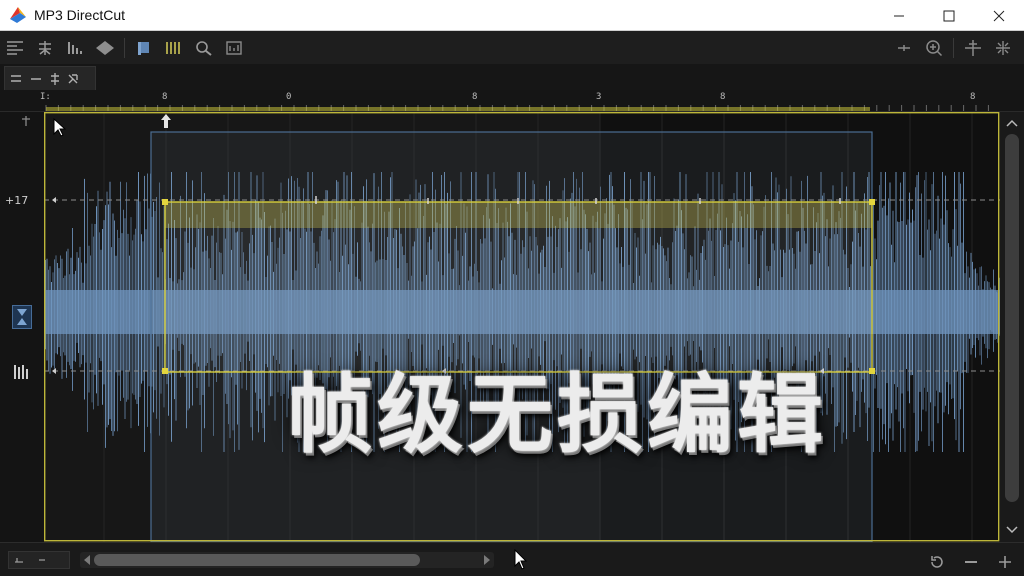 This screenshot has width=1024, height=576. I want to click on bottom-bar, so click(512, 559).